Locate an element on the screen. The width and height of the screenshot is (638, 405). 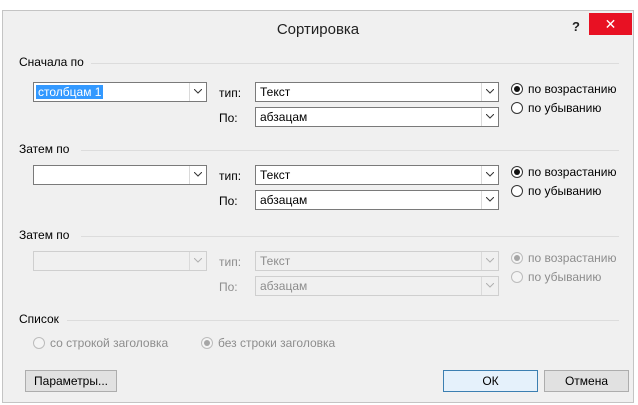
ok-button: ОК is located at coordinates (490, 381).